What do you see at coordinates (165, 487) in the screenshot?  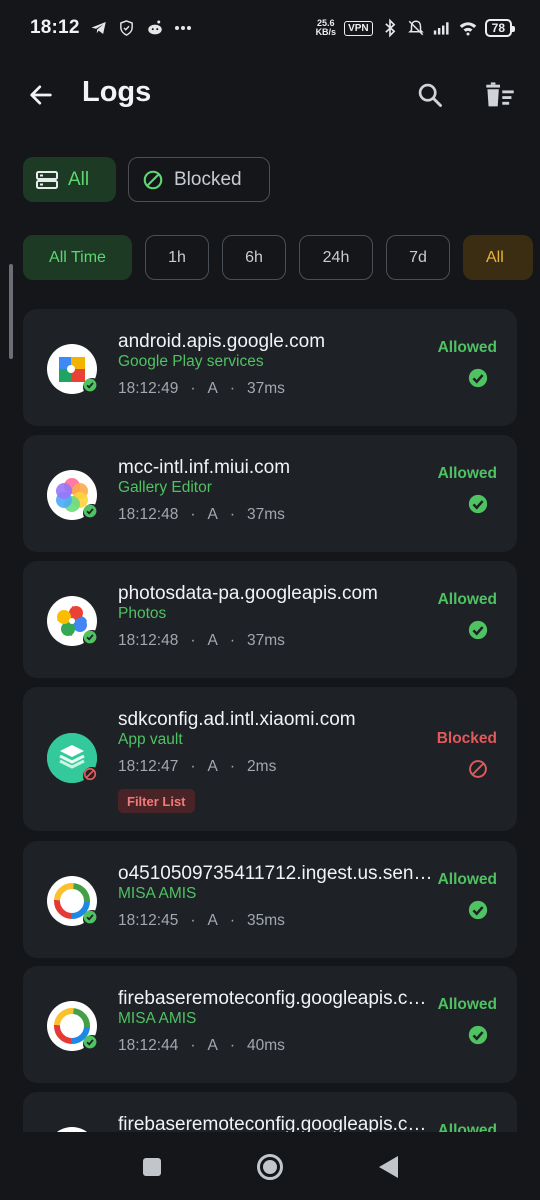 I see `log-app-name: Gallery Editor` at bounding box center [165, 487].